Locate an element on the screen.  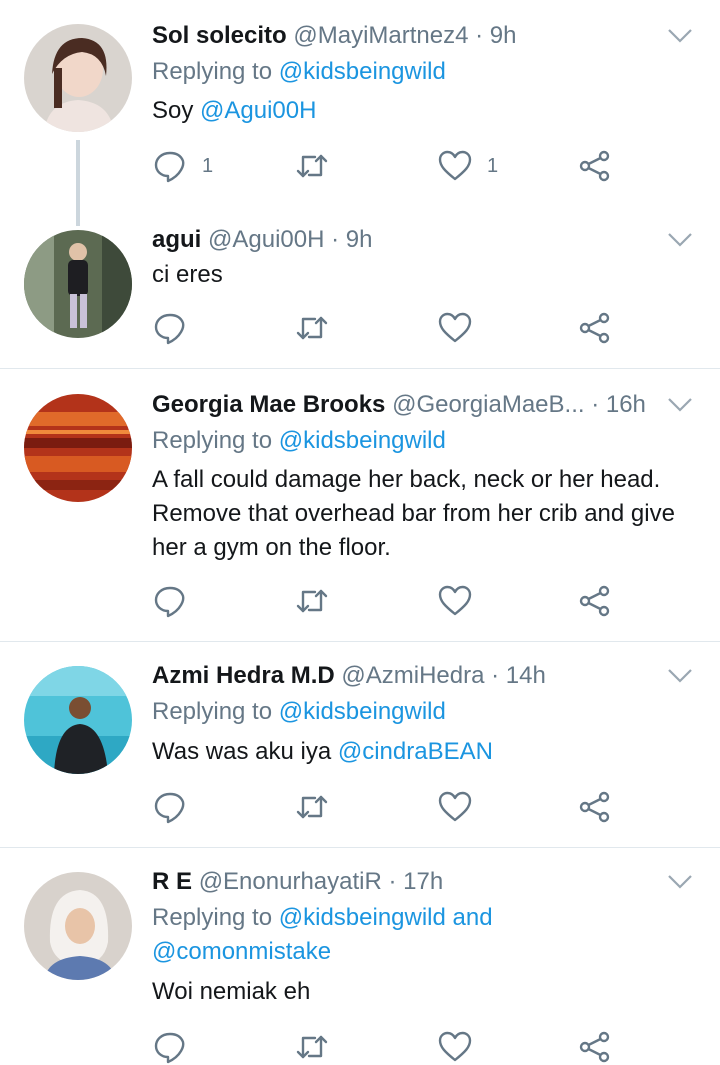
timestamp: · 14h is located at coordinates (518, 675).